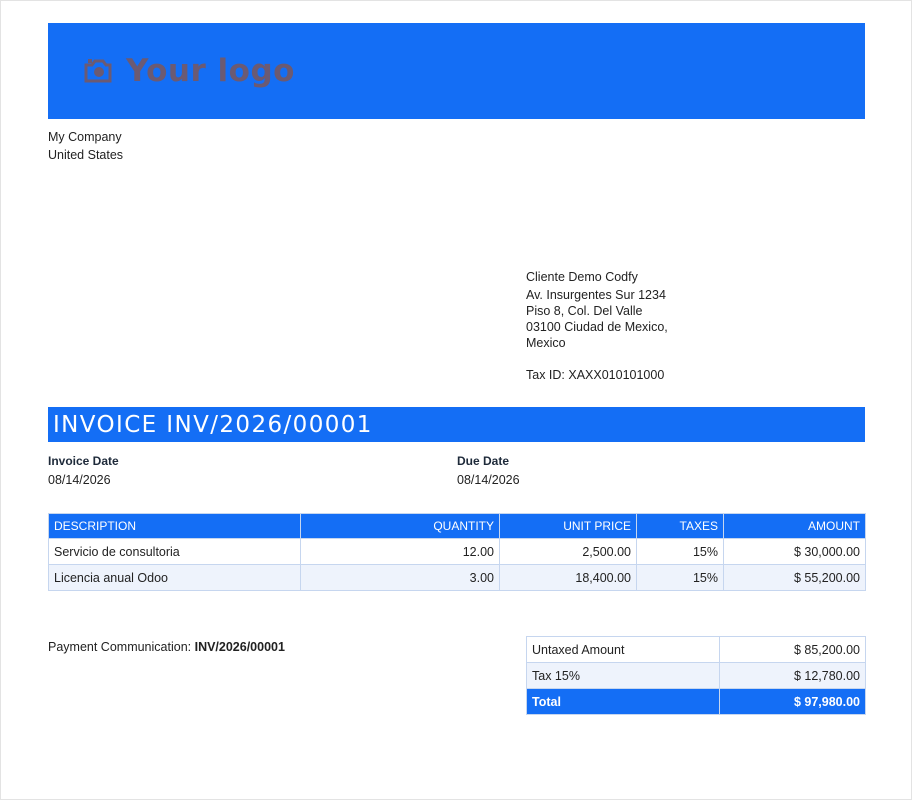 This screenshot has width=912, height=800. Describe the element at coordinates (584, 311) in the screenshot. I see `client-address-line: Piso 8, Col. Del Valle` at that location.